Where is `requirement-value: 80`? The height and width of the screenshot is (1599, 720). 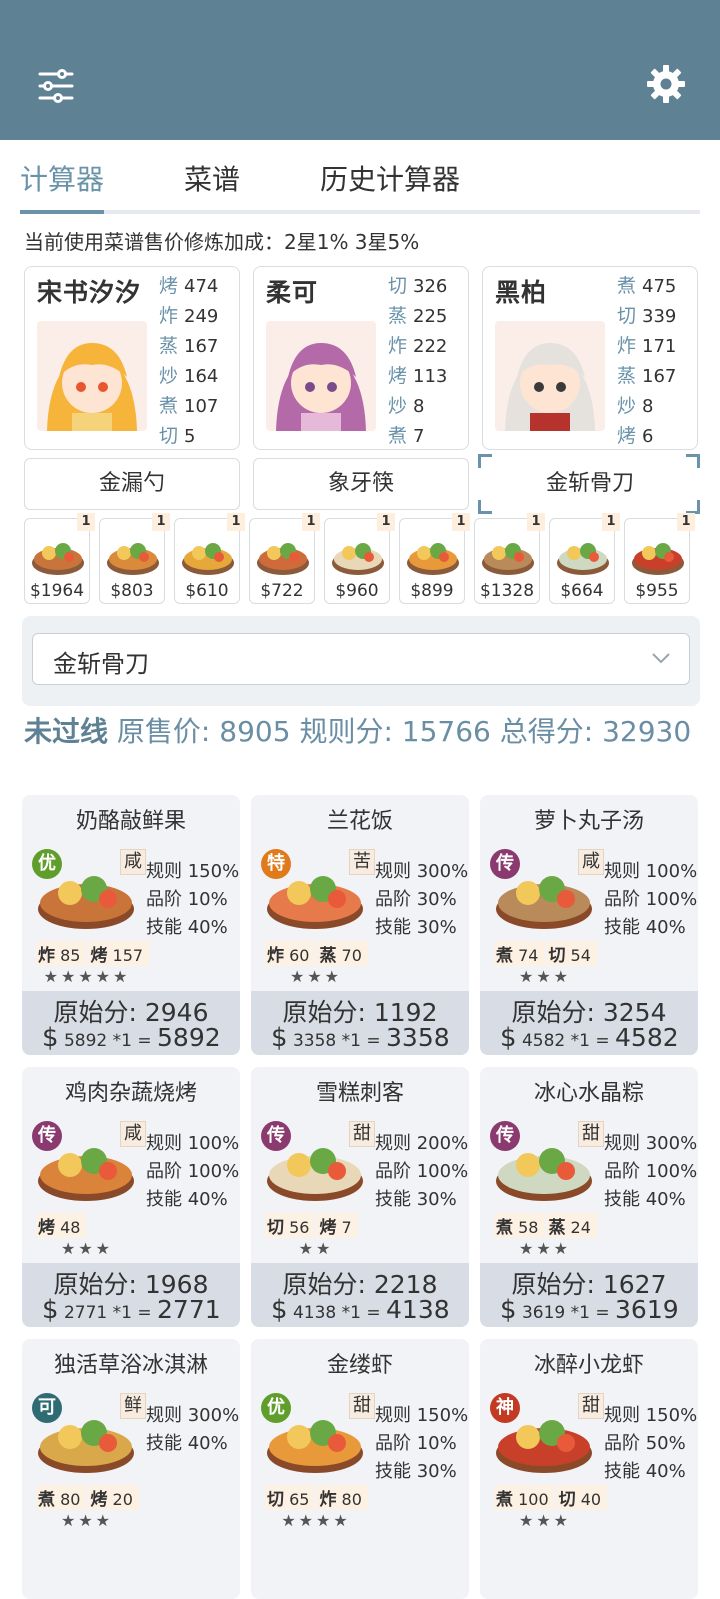 requirement-value: 80 is located at coordinates (351, 1499).